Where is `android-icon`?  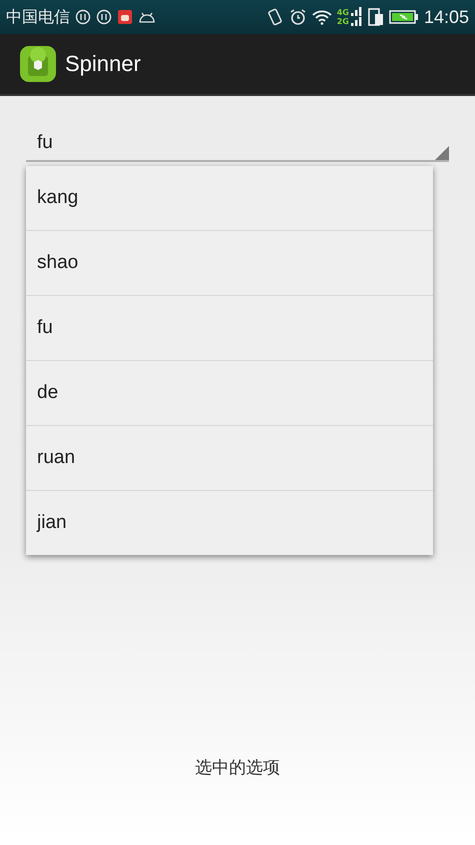 android-icon is located at coordinates (147, 17).